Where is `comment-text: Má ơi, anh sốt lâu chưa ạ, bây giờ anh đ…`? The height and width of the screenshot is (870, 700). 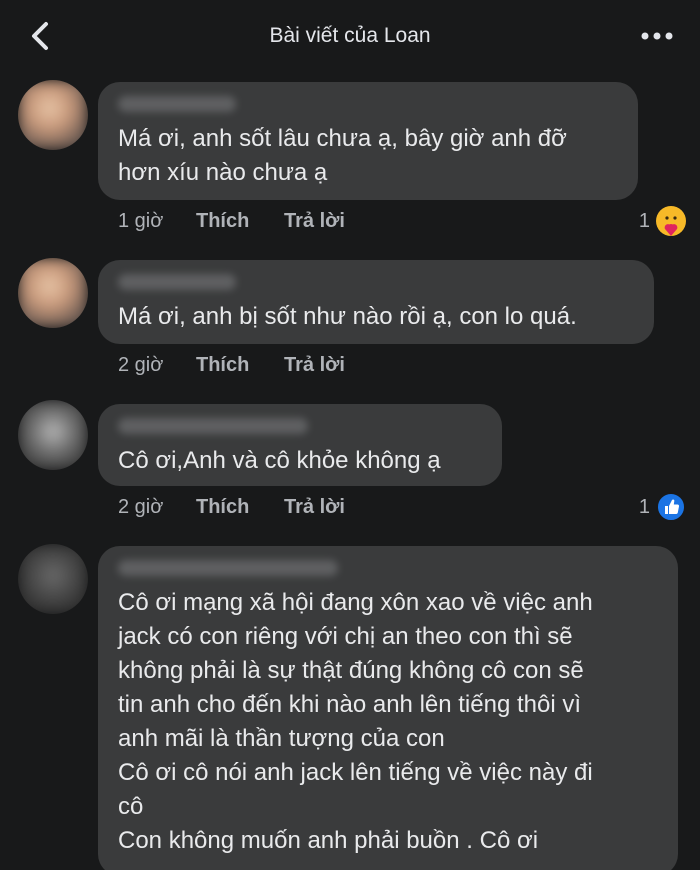 comment-text: Má ơi, anh sốt lâu chưa ạ, bây giờ anh đ… is located at coordinates (342, 155).